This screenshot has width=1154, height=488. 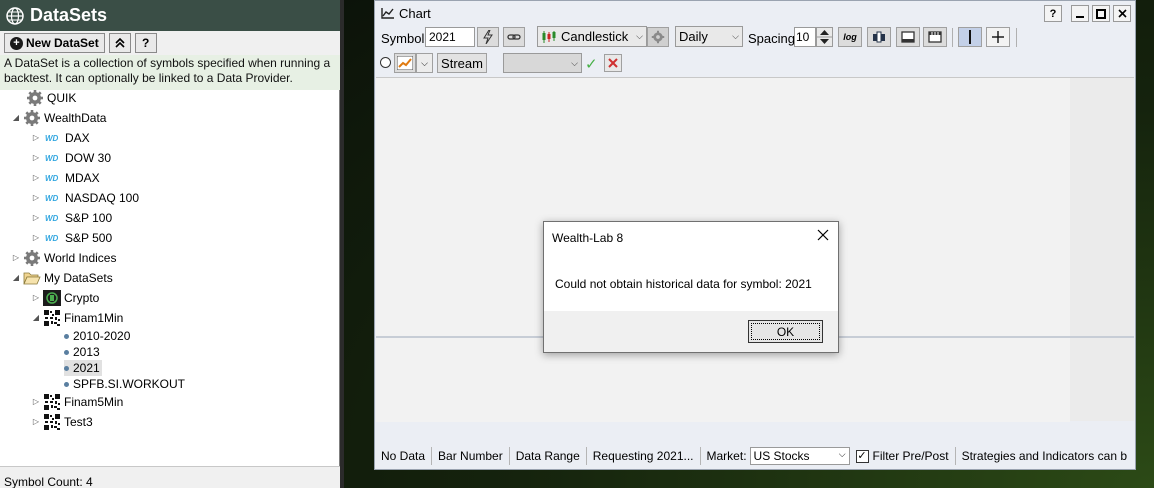 What do you see at coordinates (15, 15) in the screenshot?
I see `globe-icon` at bounding box center [15, 15].